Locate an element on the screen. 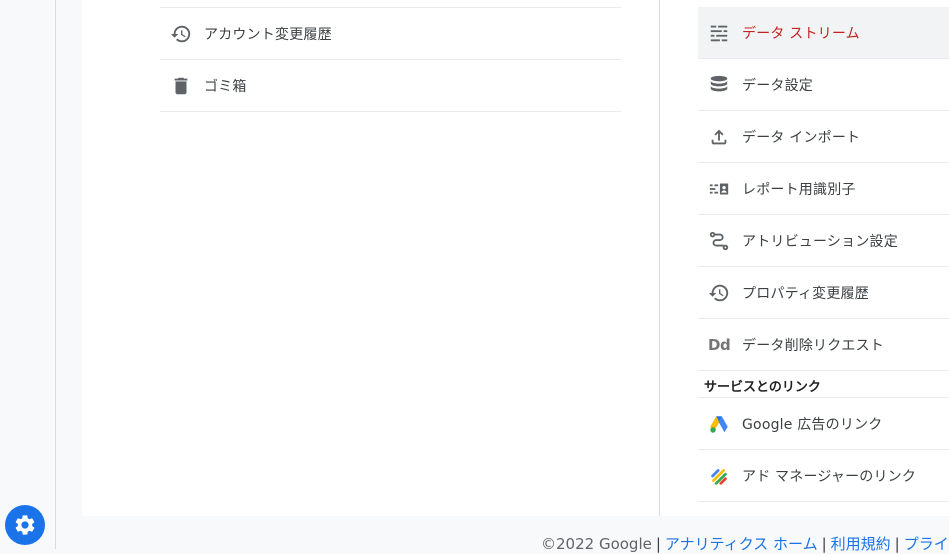  account-change-history-label: アカウント変更履歴 is located at coordinates (268, 34).